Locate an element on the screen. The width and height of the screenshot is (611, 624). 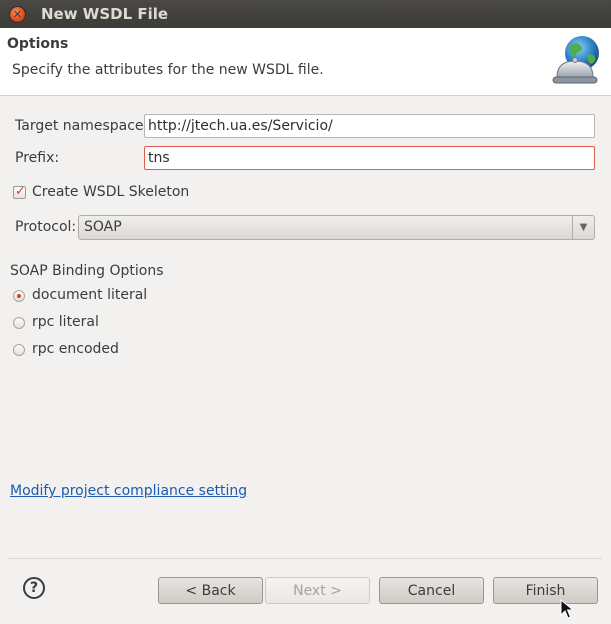
mouse-cursor-icon is located at coordinates (567, 609).